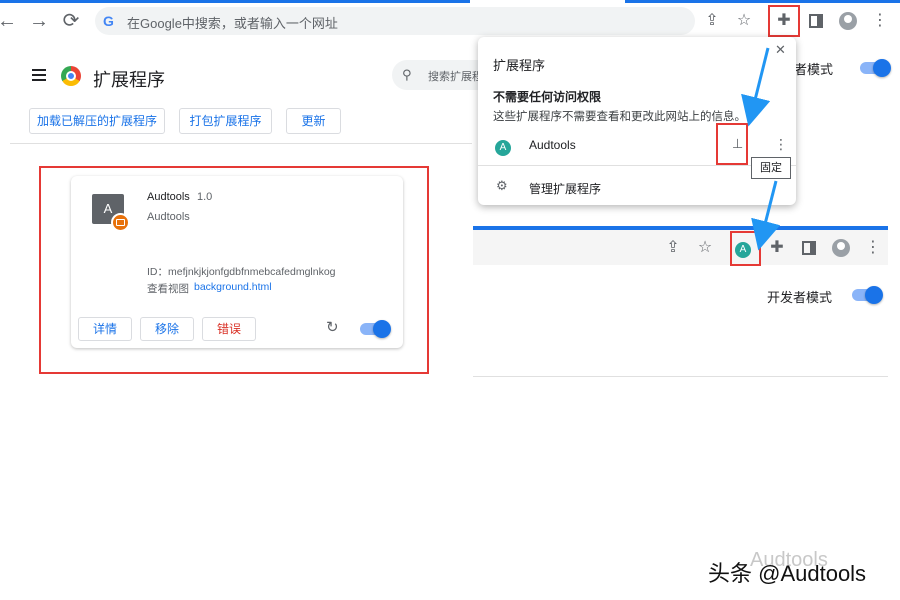 The height and width of the screenshot is (600, 900). I want to click on dev-mode-label: 开发者模式, so click(800, 297).